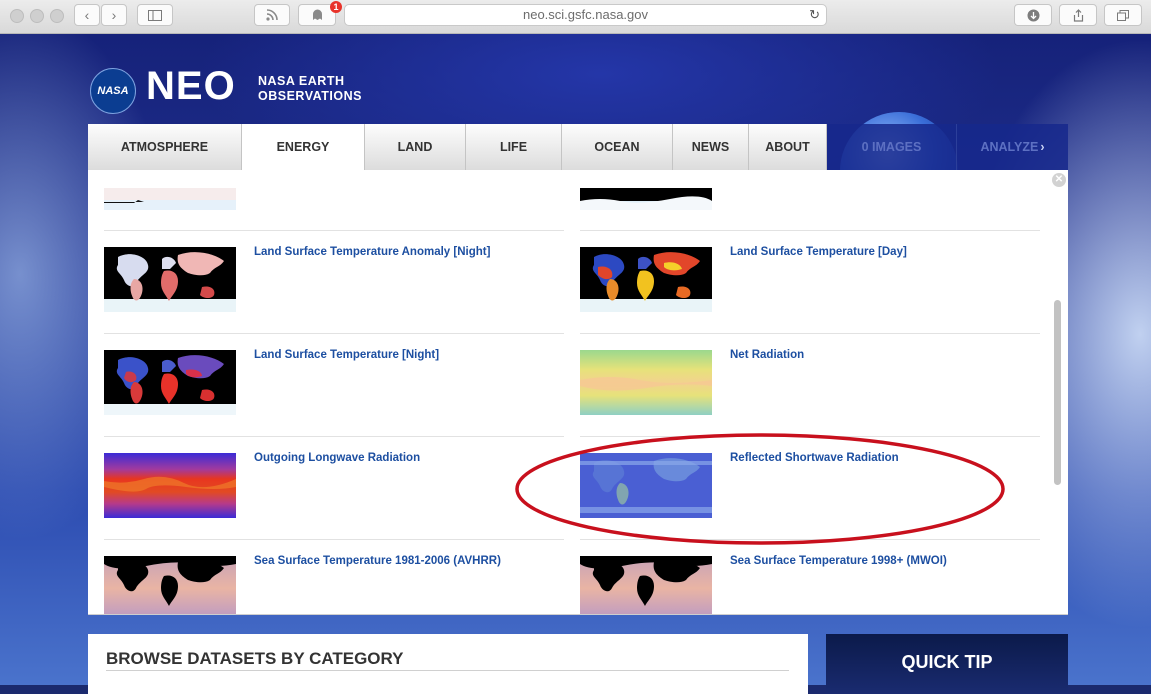 The image size is (1151, 694). What do you see at coordinates (838, 561) in the screenshot?
I see `dataset-title: Sea Surface Temperature 1998+ (MWOI)` at bounding box center [838, 561].